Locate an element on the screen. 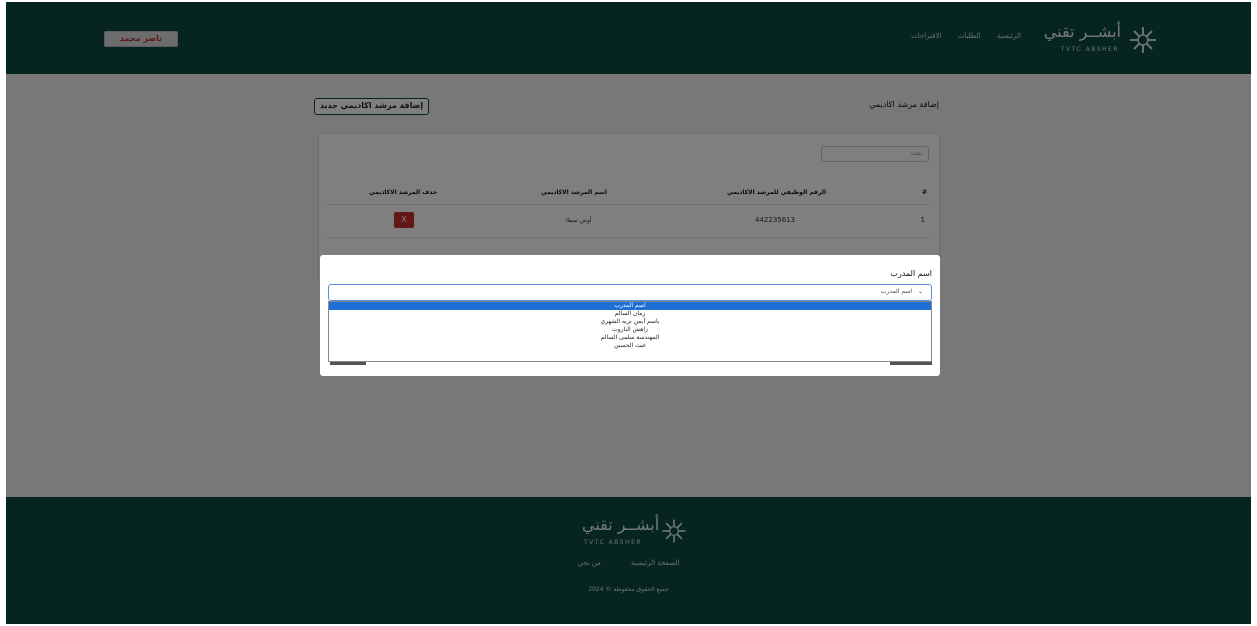  trainer-option: زاهش الباروت is located at coordinates (630, 330).